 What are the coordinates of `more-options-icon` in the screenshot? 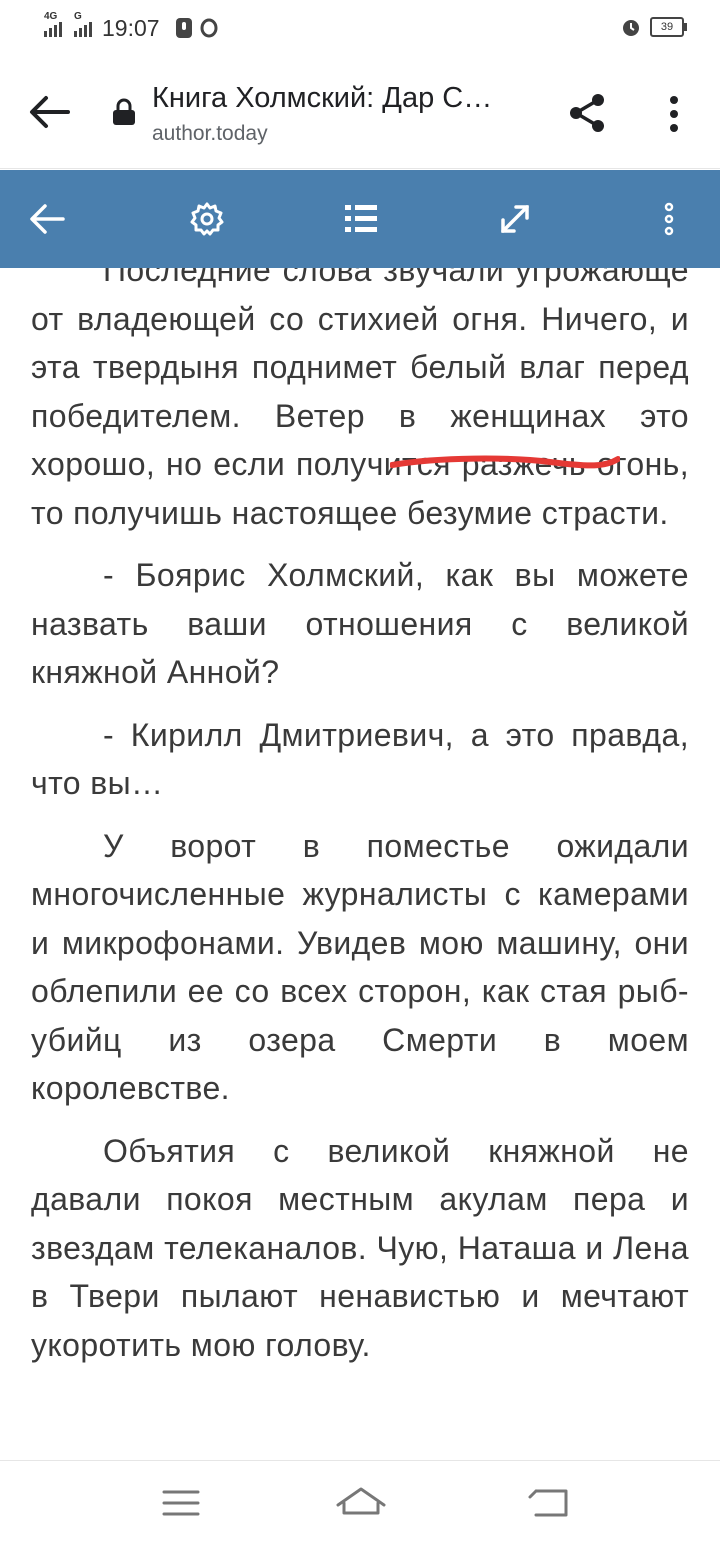 It's located at (674, 114).